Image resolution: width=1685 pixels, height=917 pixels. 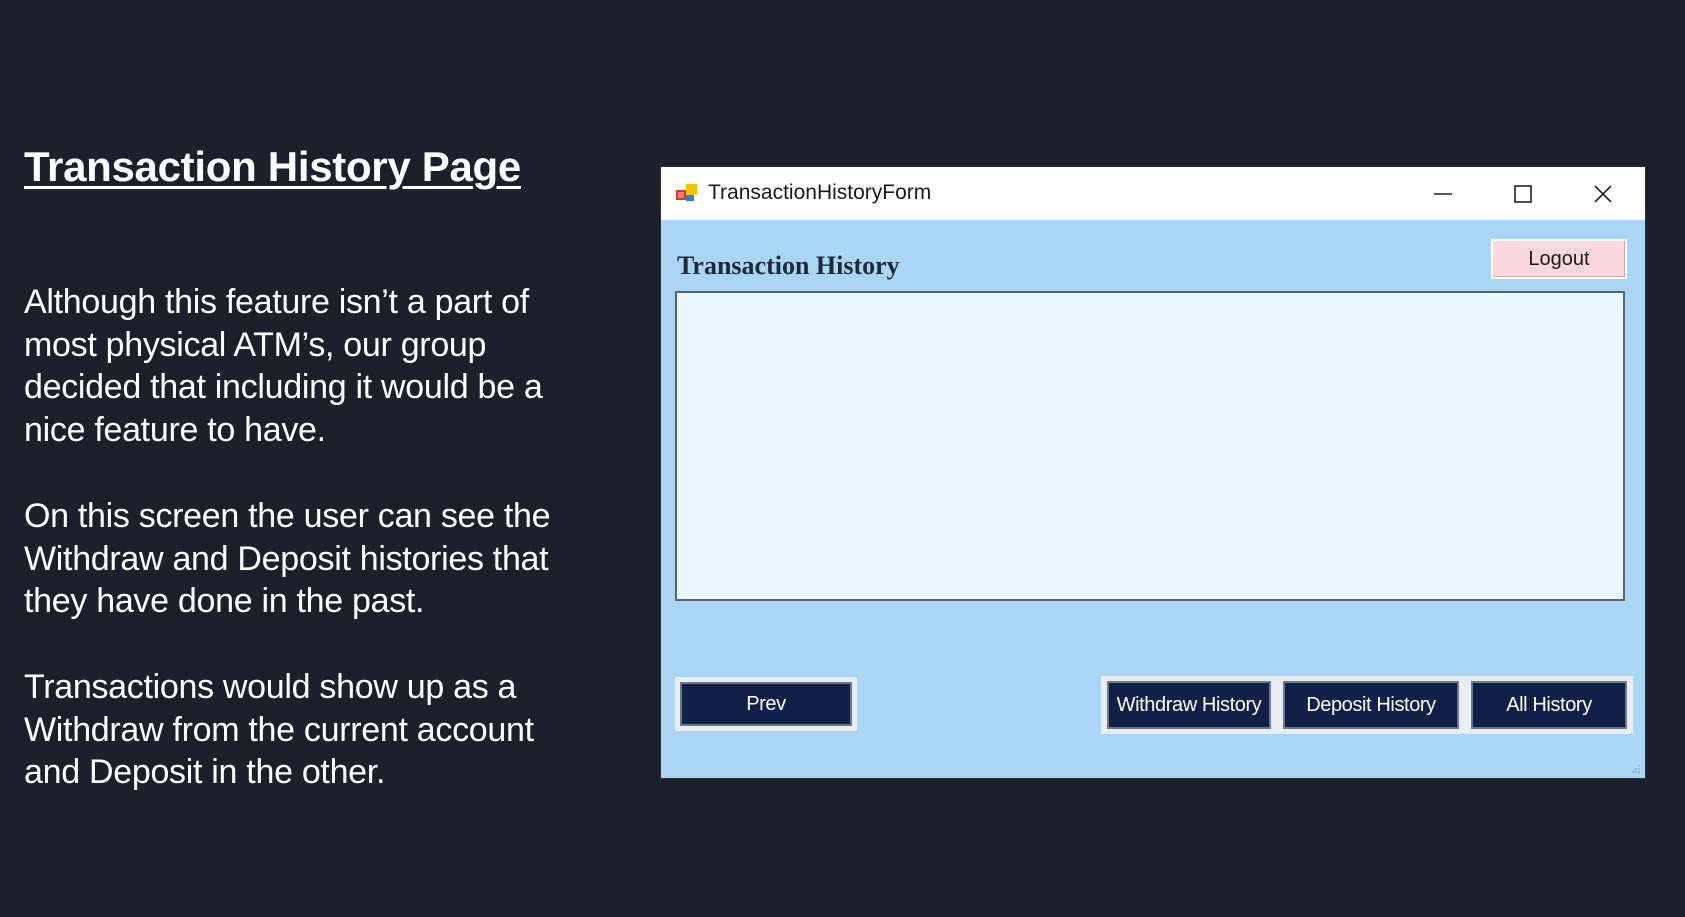 I want to click on prev-button: Prev, so click(x=766, y=704).